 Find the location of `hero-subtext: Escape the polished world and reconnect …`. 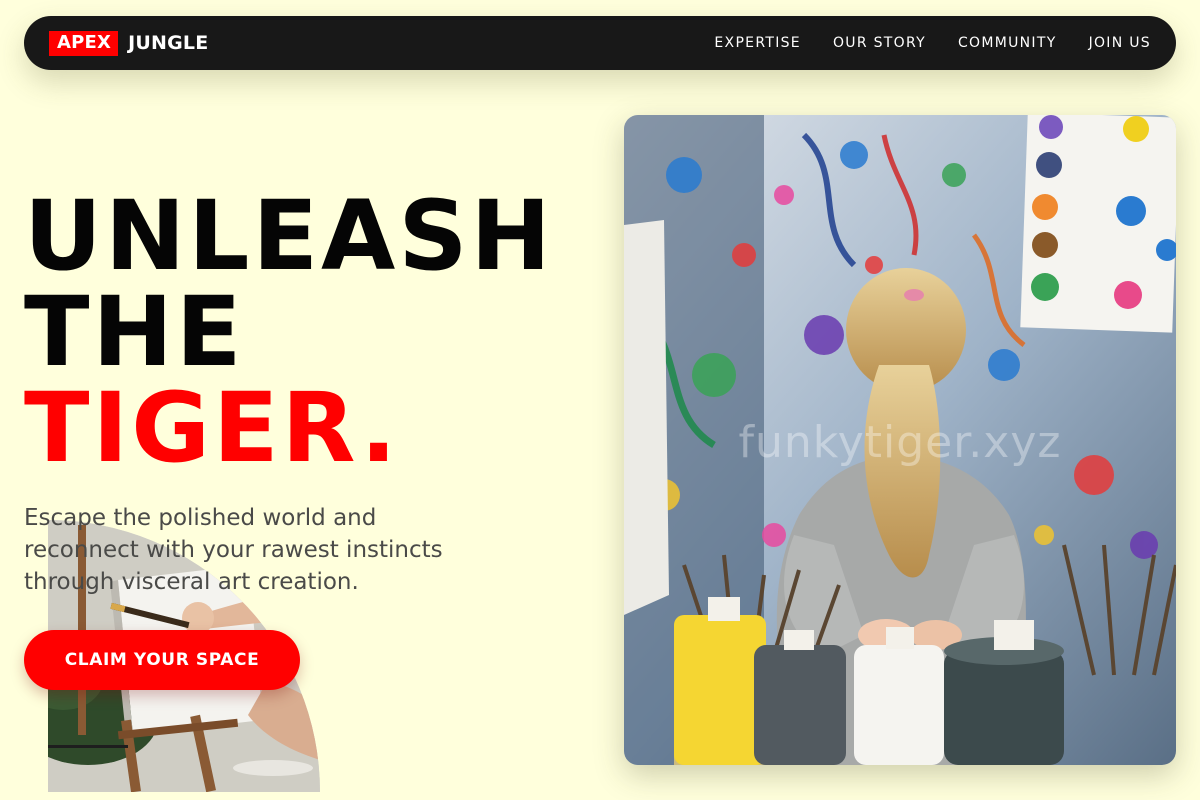

hero-subtext: Escape the polished world and reconnect … is located at coordinates (233, 550).